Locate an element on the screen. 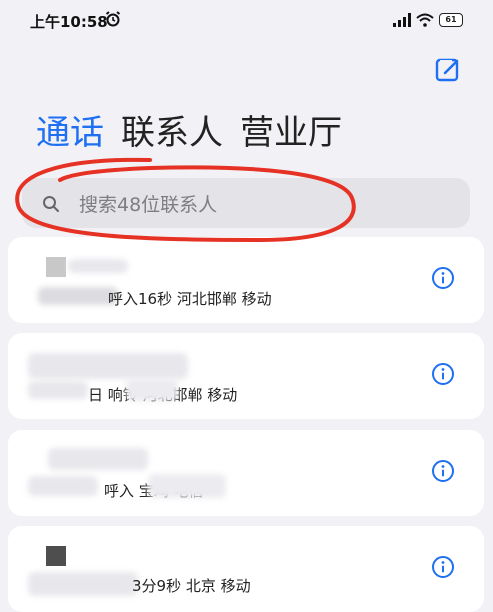 Image resolution: width=493 pixels, height=612 pixels. tab-contacts: 联系人 is located at coordinates (172, 133).